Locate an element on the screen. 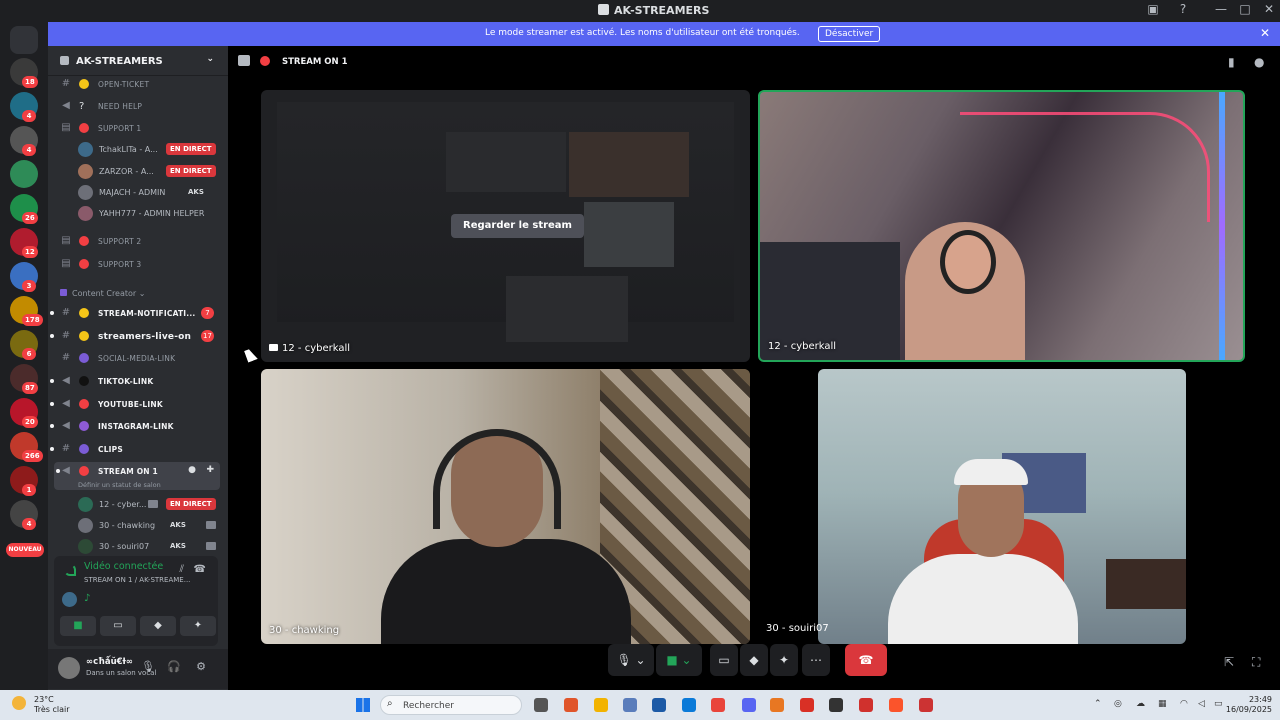  channel-clips: # CLIPS is located at coordinates (138, 449).